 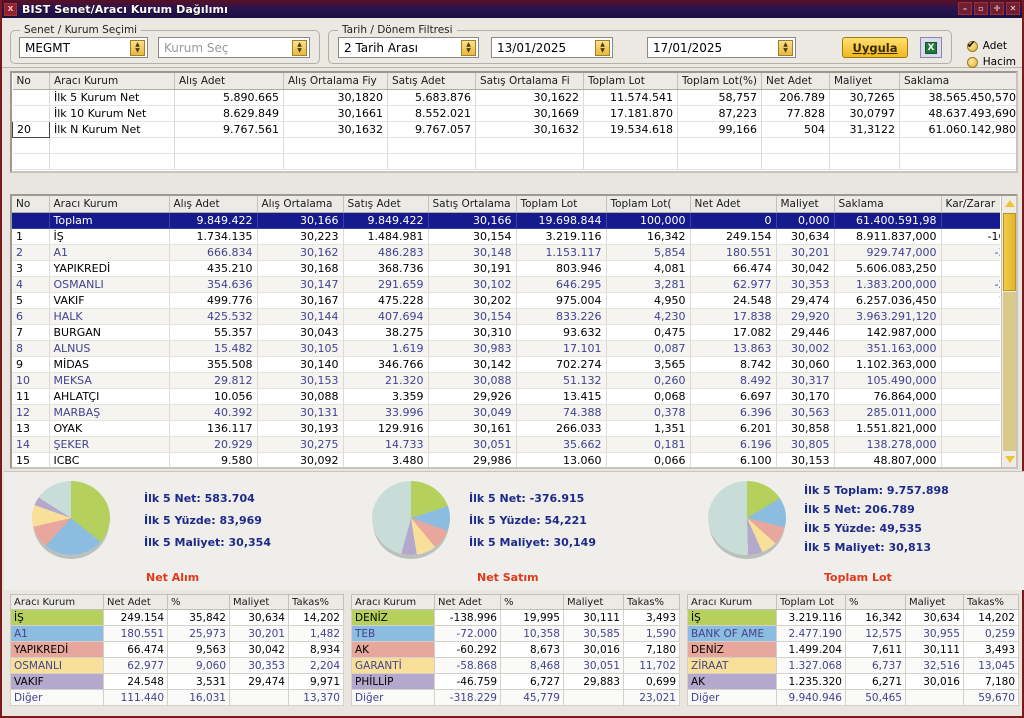 I want to click on restore-icon: ▫, so click(x=981, y=8).